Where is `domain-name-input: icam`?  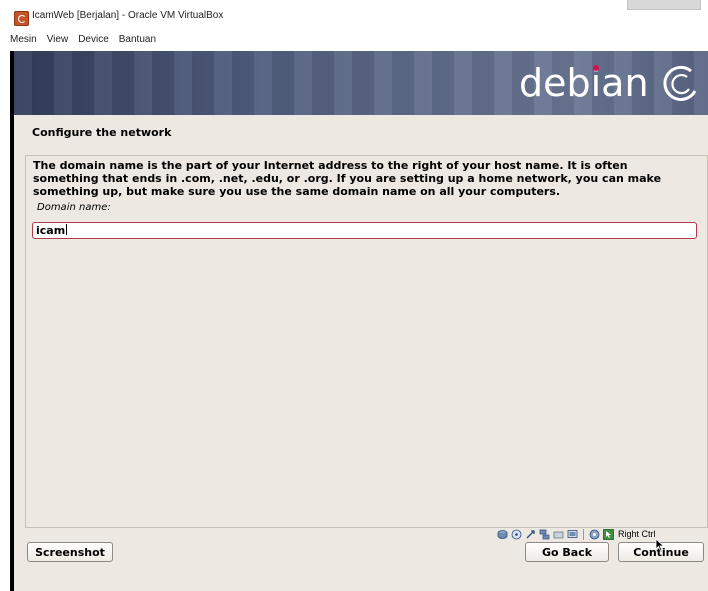 domain-name-input: icam is located at coordinates (364, 230).